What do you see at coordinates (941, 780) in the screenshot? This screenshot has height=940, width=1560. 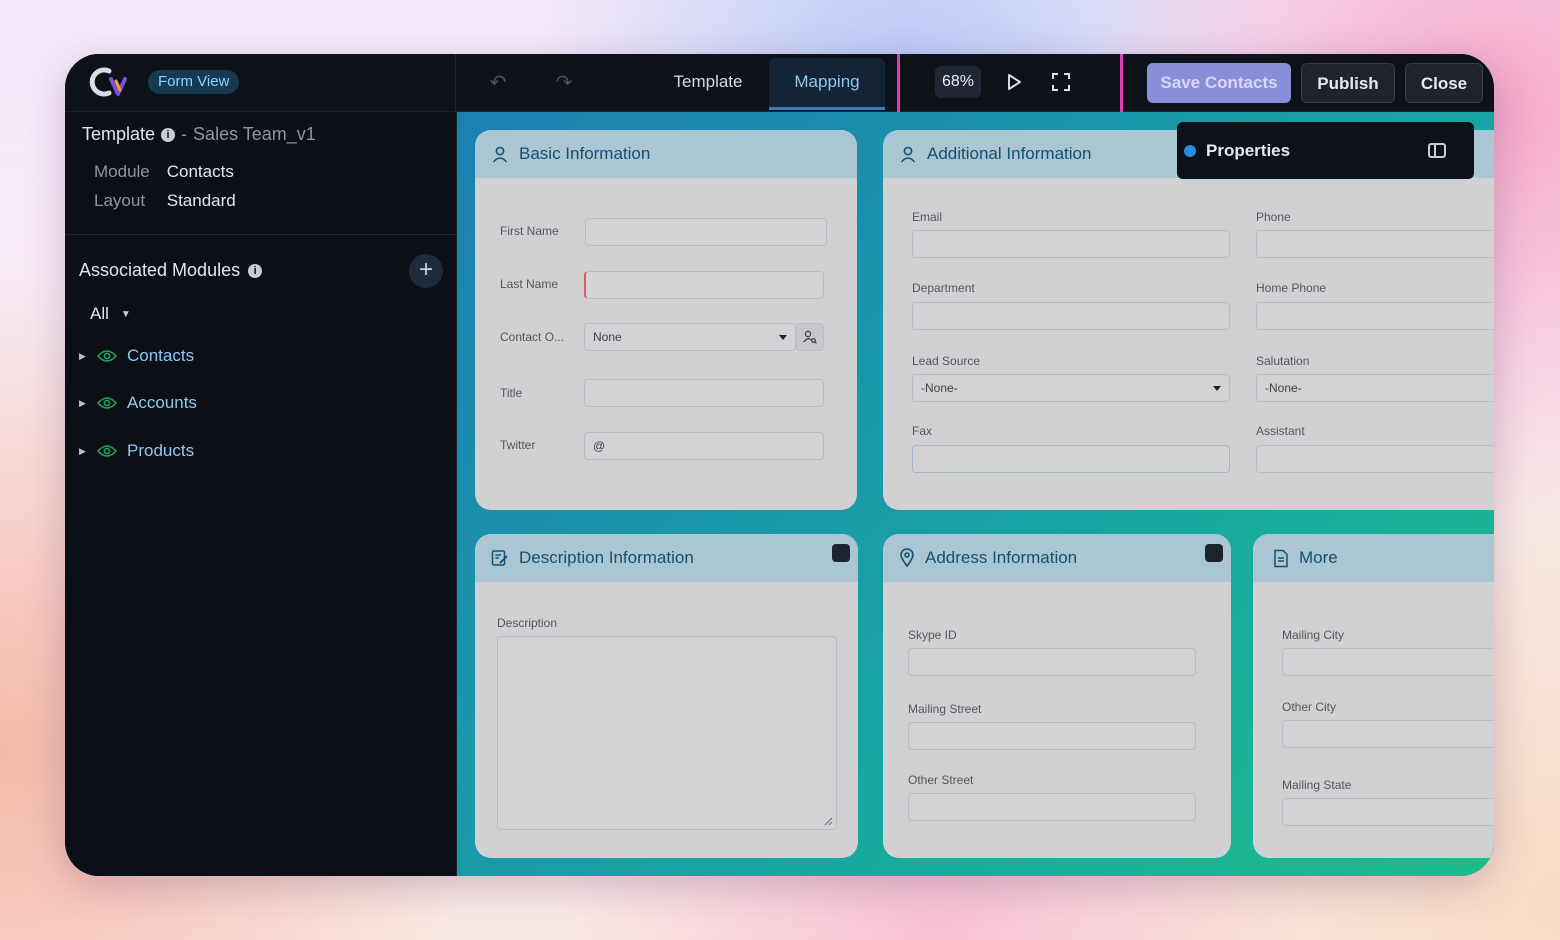 I see `other-street-label: Other Street` at bounding box center [941, 780].